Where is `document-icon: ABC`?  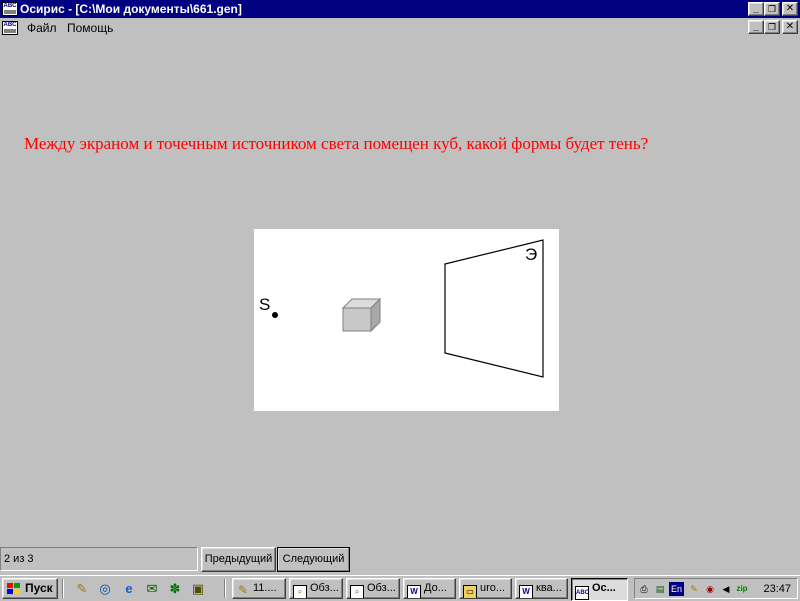
document-icon: ABC is located at coordinates (10, 28).